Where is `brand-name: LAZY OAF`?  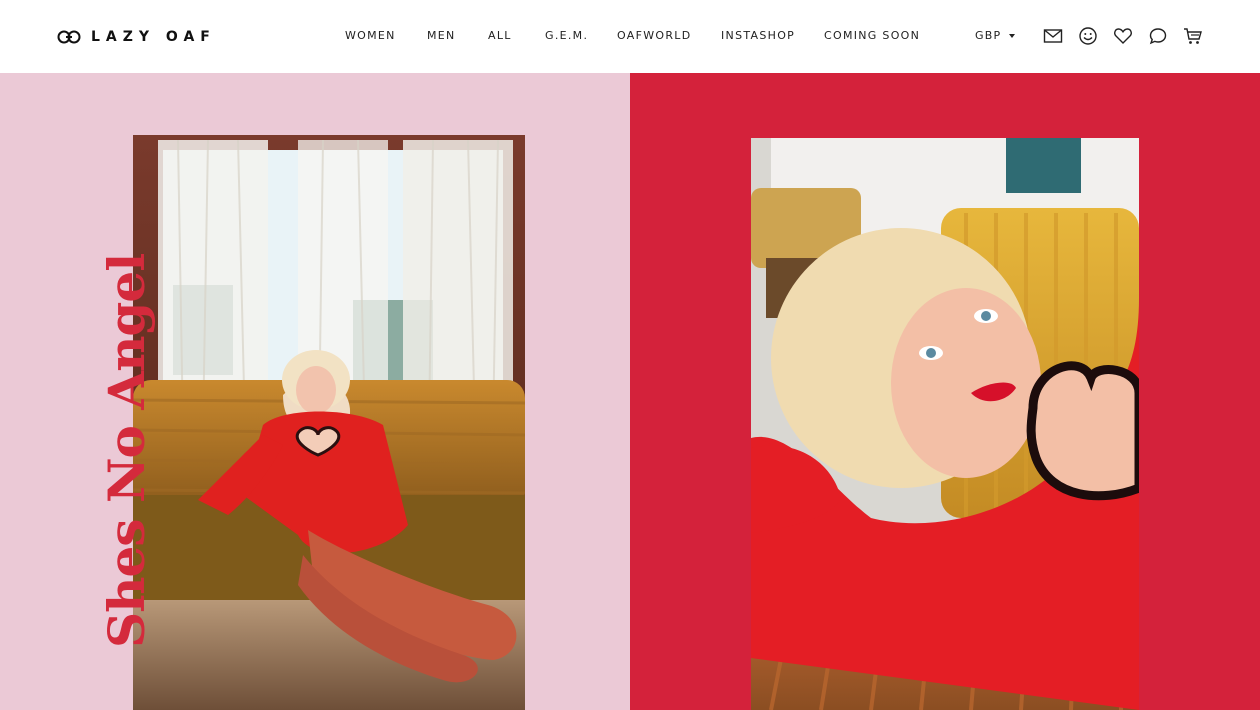
brand-name: LAZY OAF is located at coordinates (153, 37).